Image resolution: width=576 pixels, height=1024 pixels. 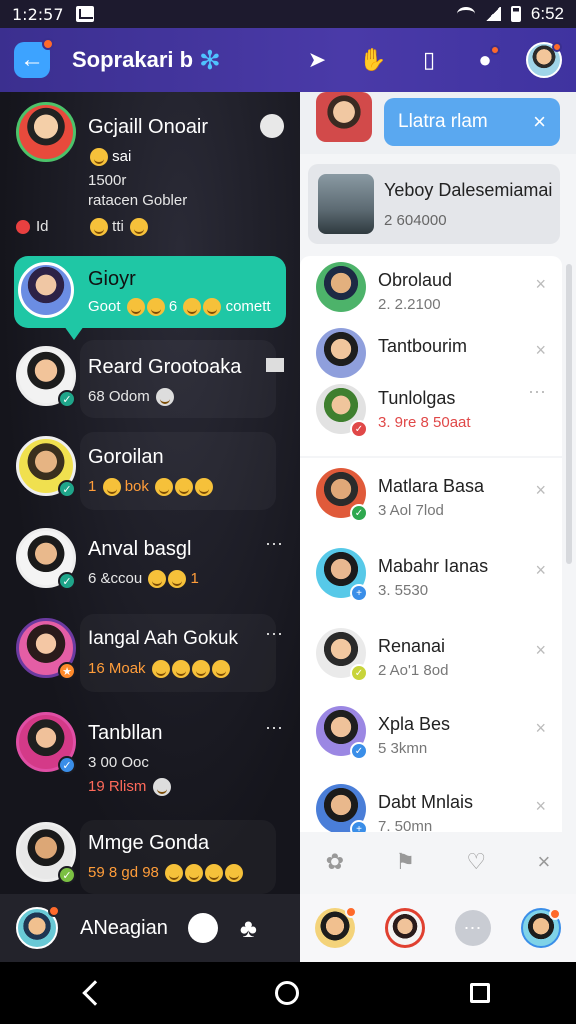 What do you see at coordinates (409, 304) in the screenshot?
I see `contact-meta: 2. 2.2100` at bounding box center [409, 304].